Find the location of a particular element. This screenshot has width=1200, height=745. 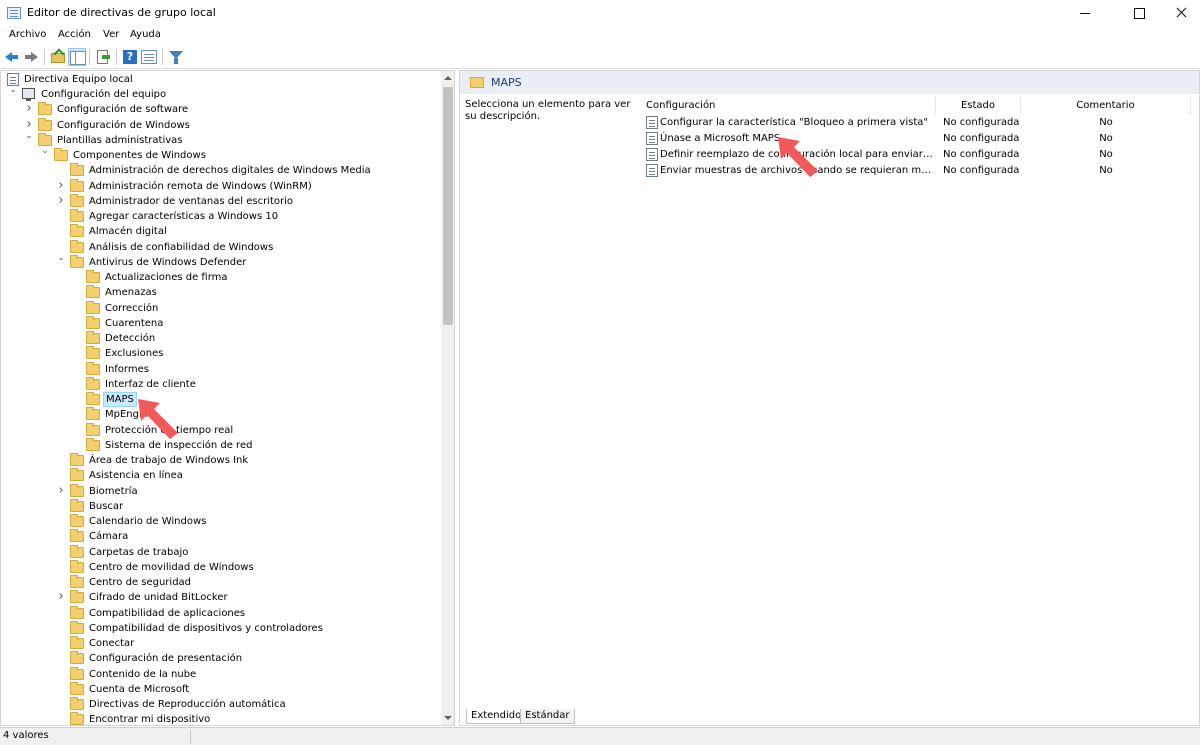

menu-bar: Archivo Acción Ver Ayuda is located at coordinates (600, 35).